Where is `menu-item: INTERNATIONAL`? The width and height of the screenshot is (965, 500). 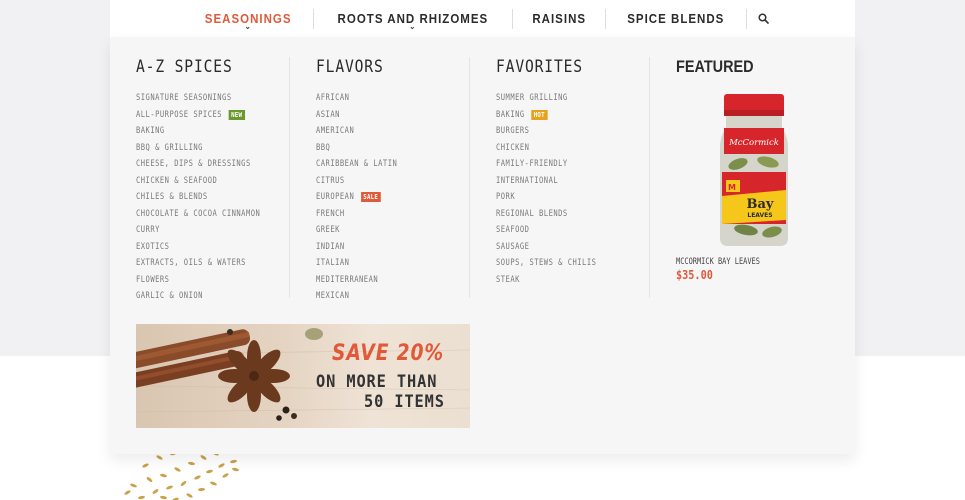
menu-item: INTERNATIONAL is located at coordinates (546, 181).